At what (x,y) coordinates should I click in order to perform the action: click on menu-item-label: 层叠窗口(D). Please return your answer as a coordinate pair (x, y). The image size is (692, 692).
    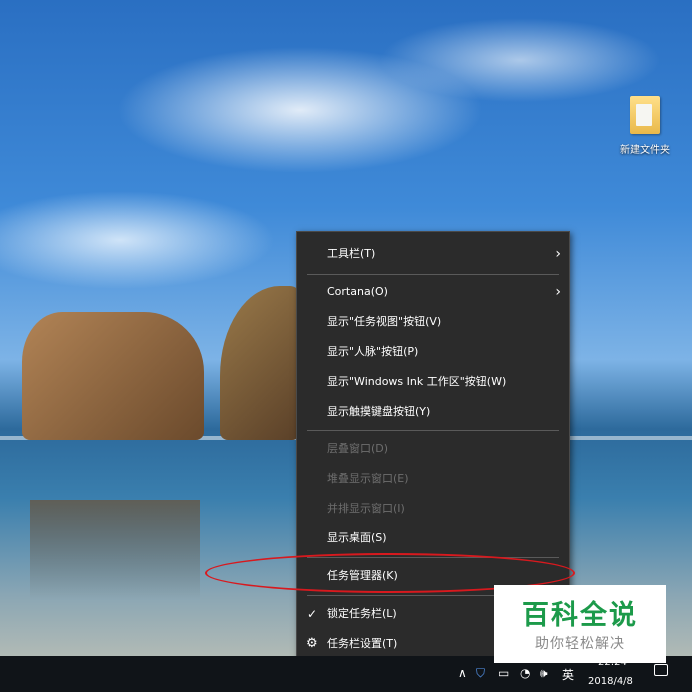
    Looking at the image, I should click on (358, 448).